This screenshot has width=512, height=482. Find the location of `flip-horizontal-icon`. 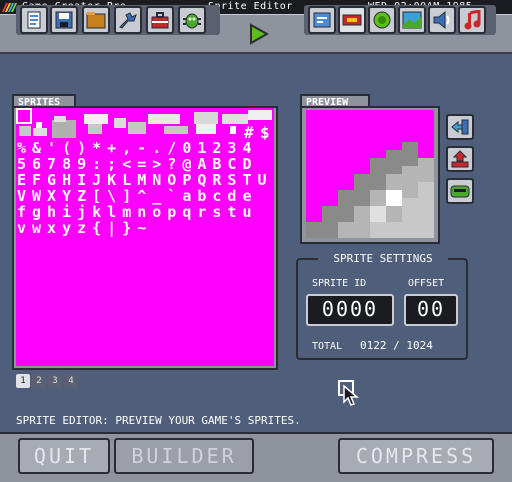

flip-horizontal-icon is located at coordinates (460, 127).